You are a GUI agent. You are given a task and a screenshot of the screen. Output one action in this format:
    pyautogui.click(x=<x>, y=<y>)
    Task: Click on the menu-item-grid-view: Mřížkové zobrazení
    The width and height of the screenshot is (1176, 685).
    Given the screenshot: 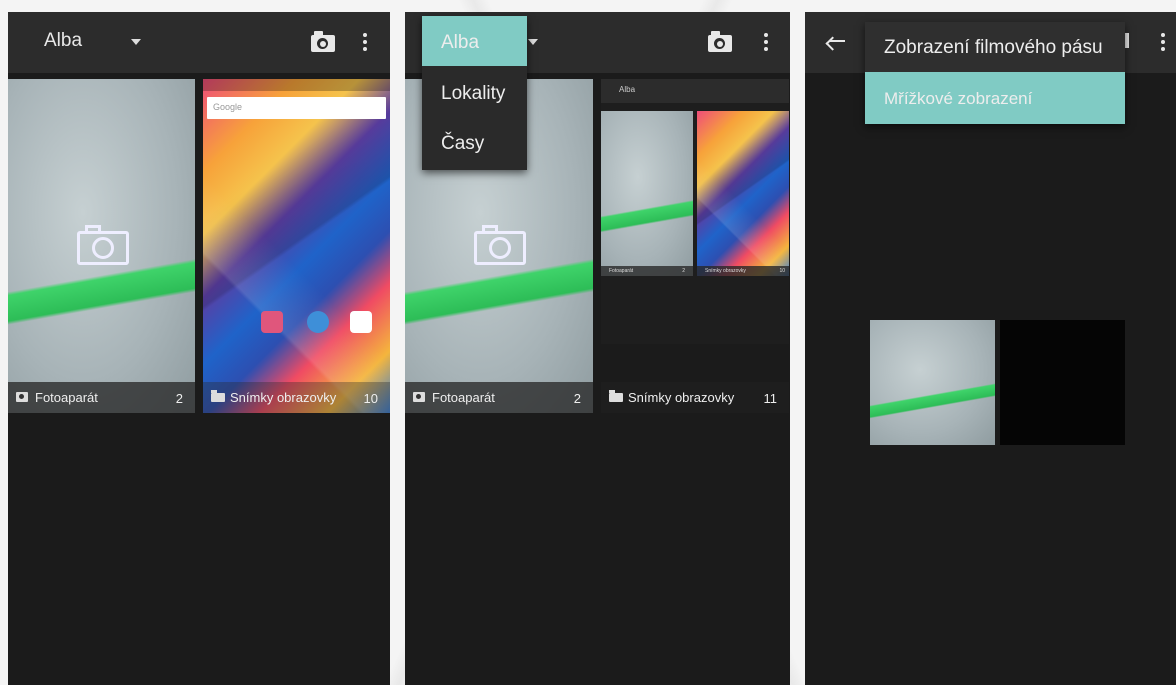 What is the action you would take?
    pyautogui.click(x=995, y=98)
    